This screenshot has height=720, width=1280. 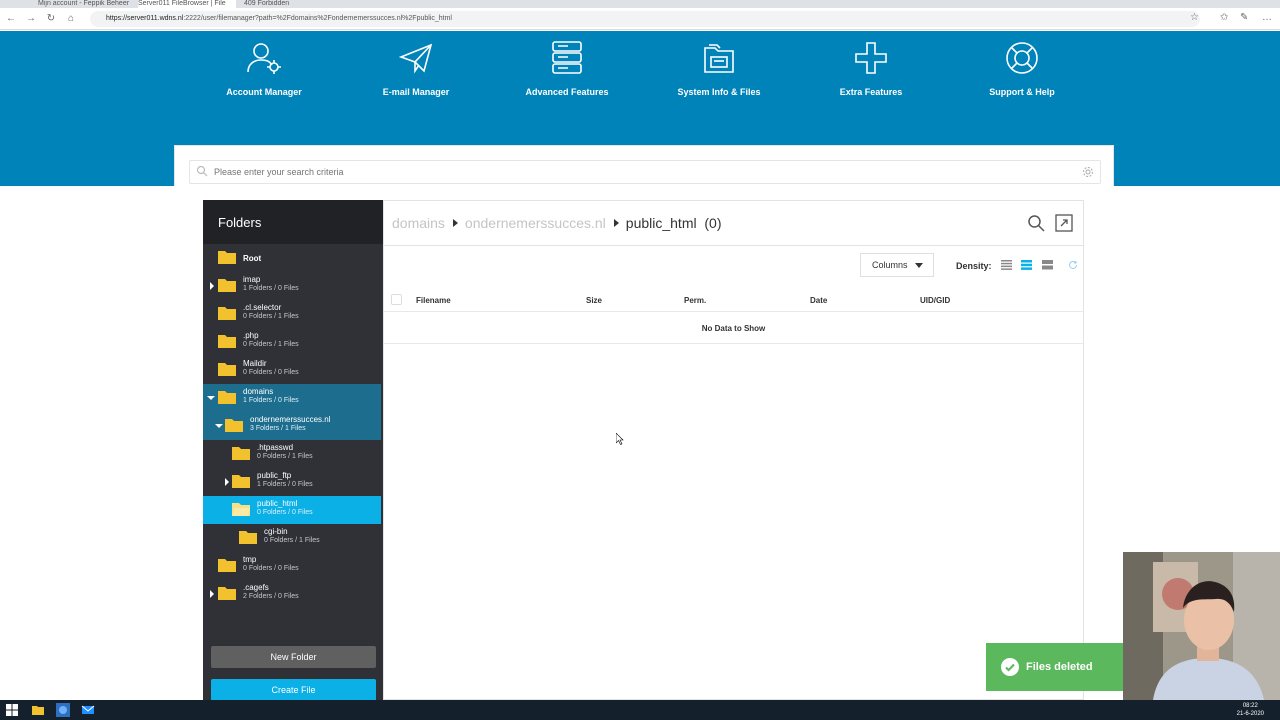 What do you see at coordinates (1244, 17) in the screenshot?
I see `pen-icon: ✎` at bounding box center [1244, 17].